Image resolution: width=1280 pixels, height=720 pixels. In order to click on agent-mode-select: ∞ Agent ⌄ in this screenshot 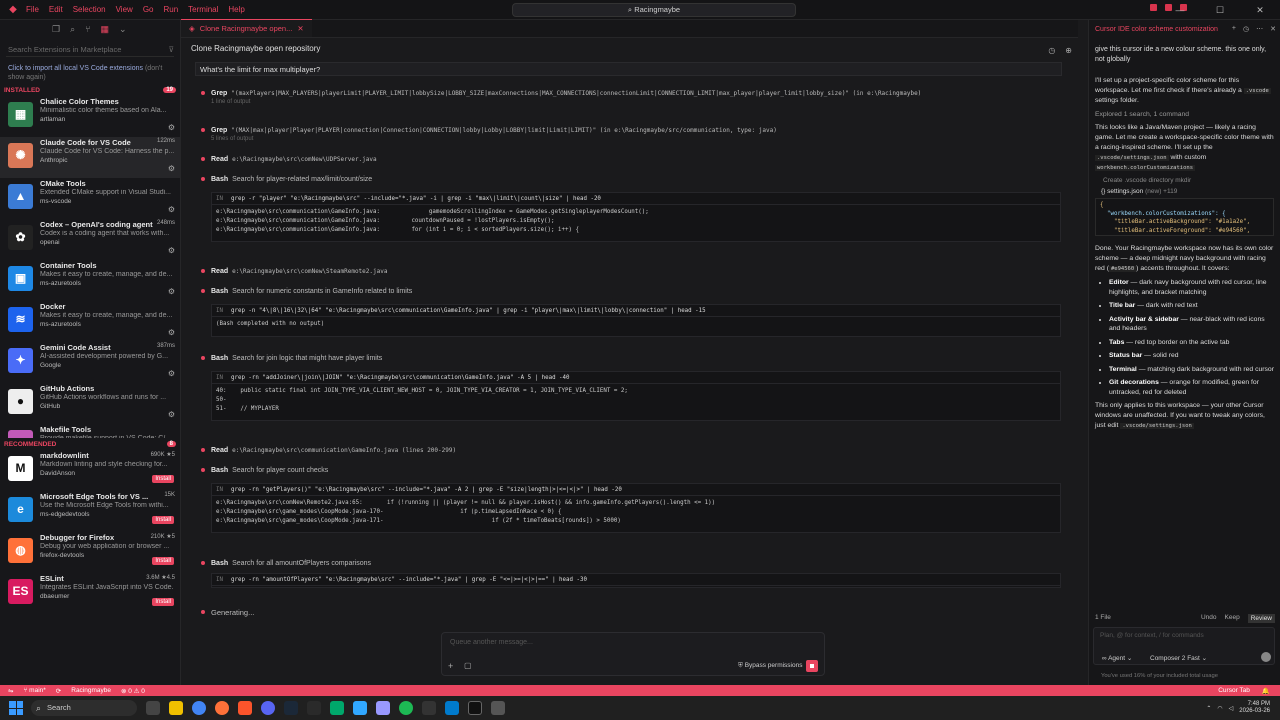, I will do `click(1117, 658)`.